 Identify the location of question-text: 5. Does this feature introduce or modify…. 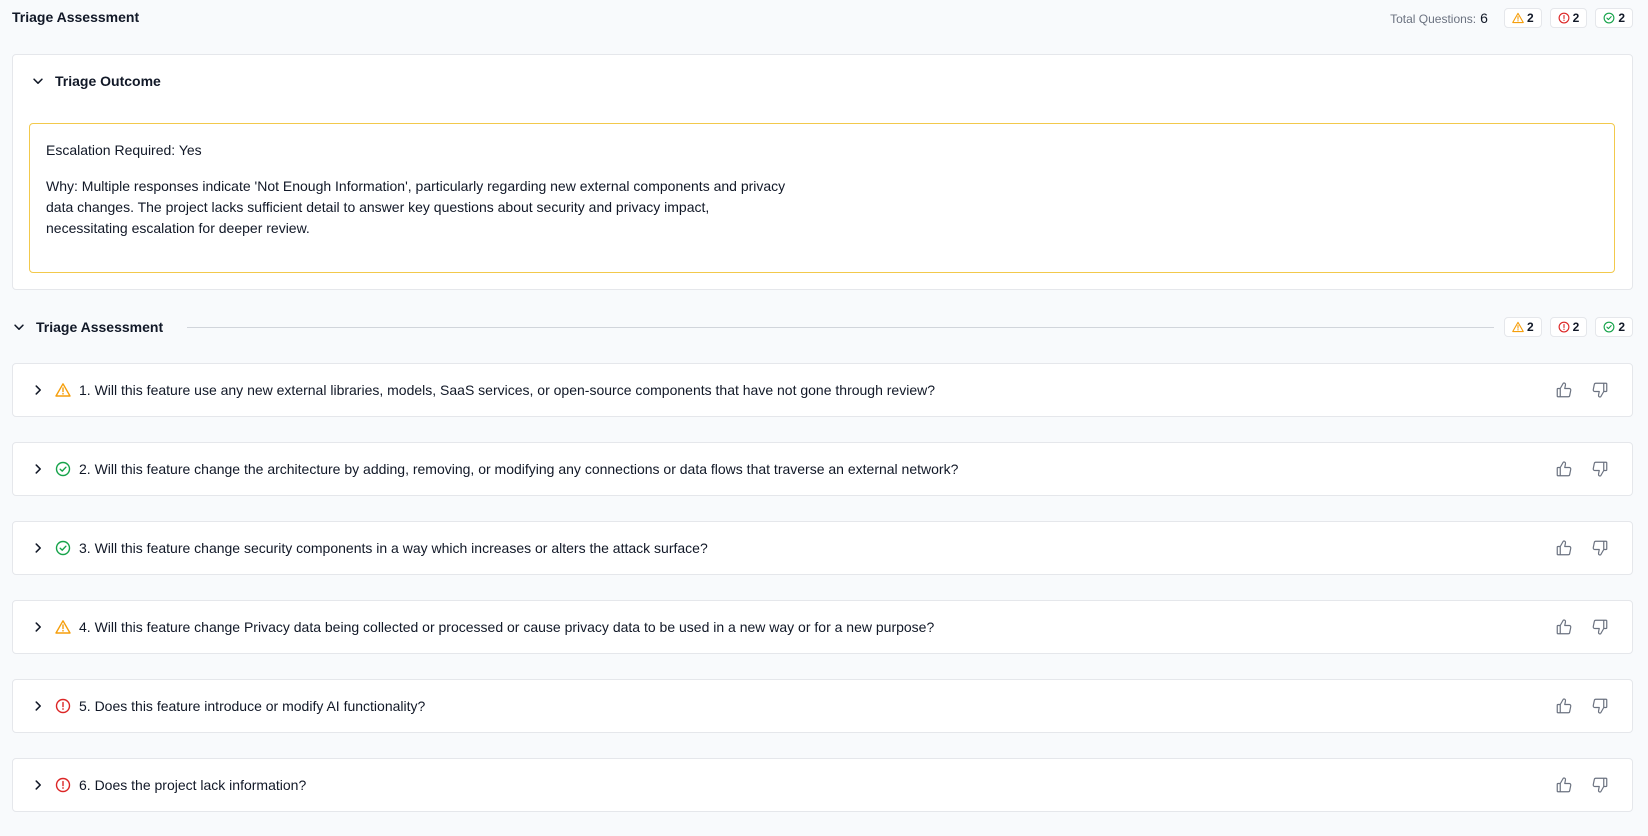
(252, 706).